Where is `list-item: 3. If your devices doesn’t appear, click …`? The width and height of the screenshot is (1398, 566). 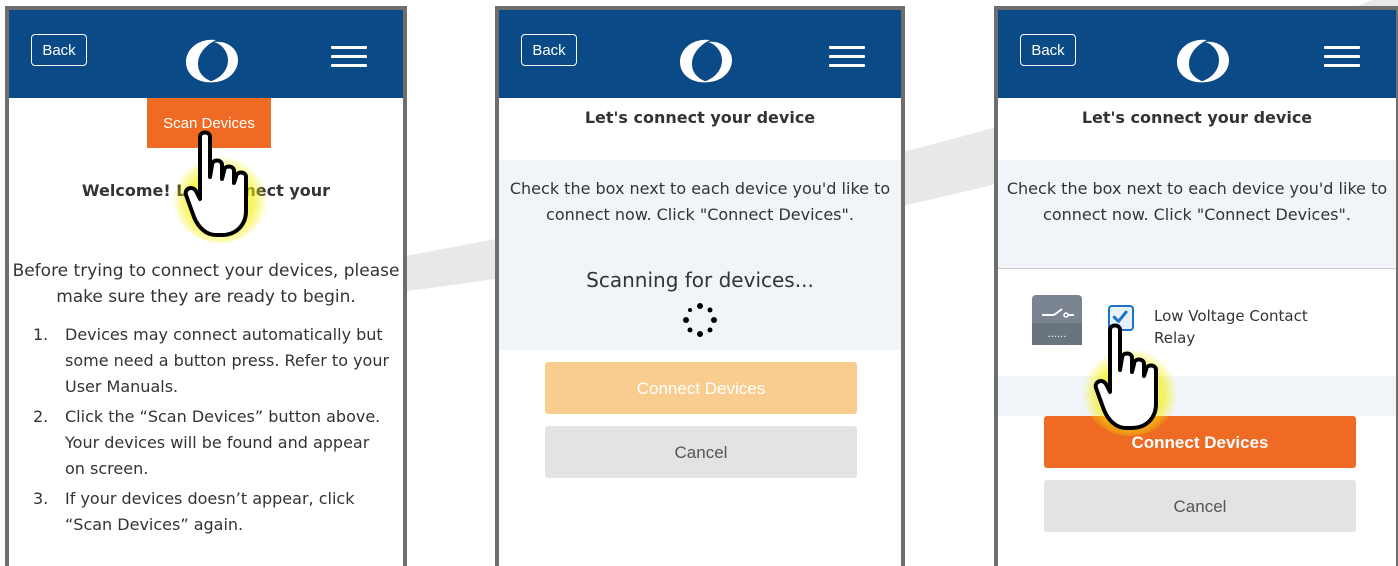 list-item: 3. If your devices doesn’t appear, click … is located at coordinates (194, 511).